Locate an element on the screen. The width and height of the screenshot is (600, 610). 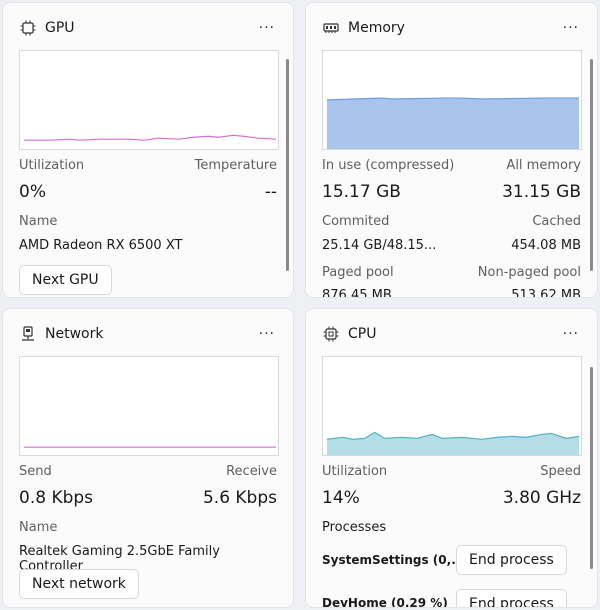
cpu-utilization-label: Utilization is located at coordinates (355, 471).